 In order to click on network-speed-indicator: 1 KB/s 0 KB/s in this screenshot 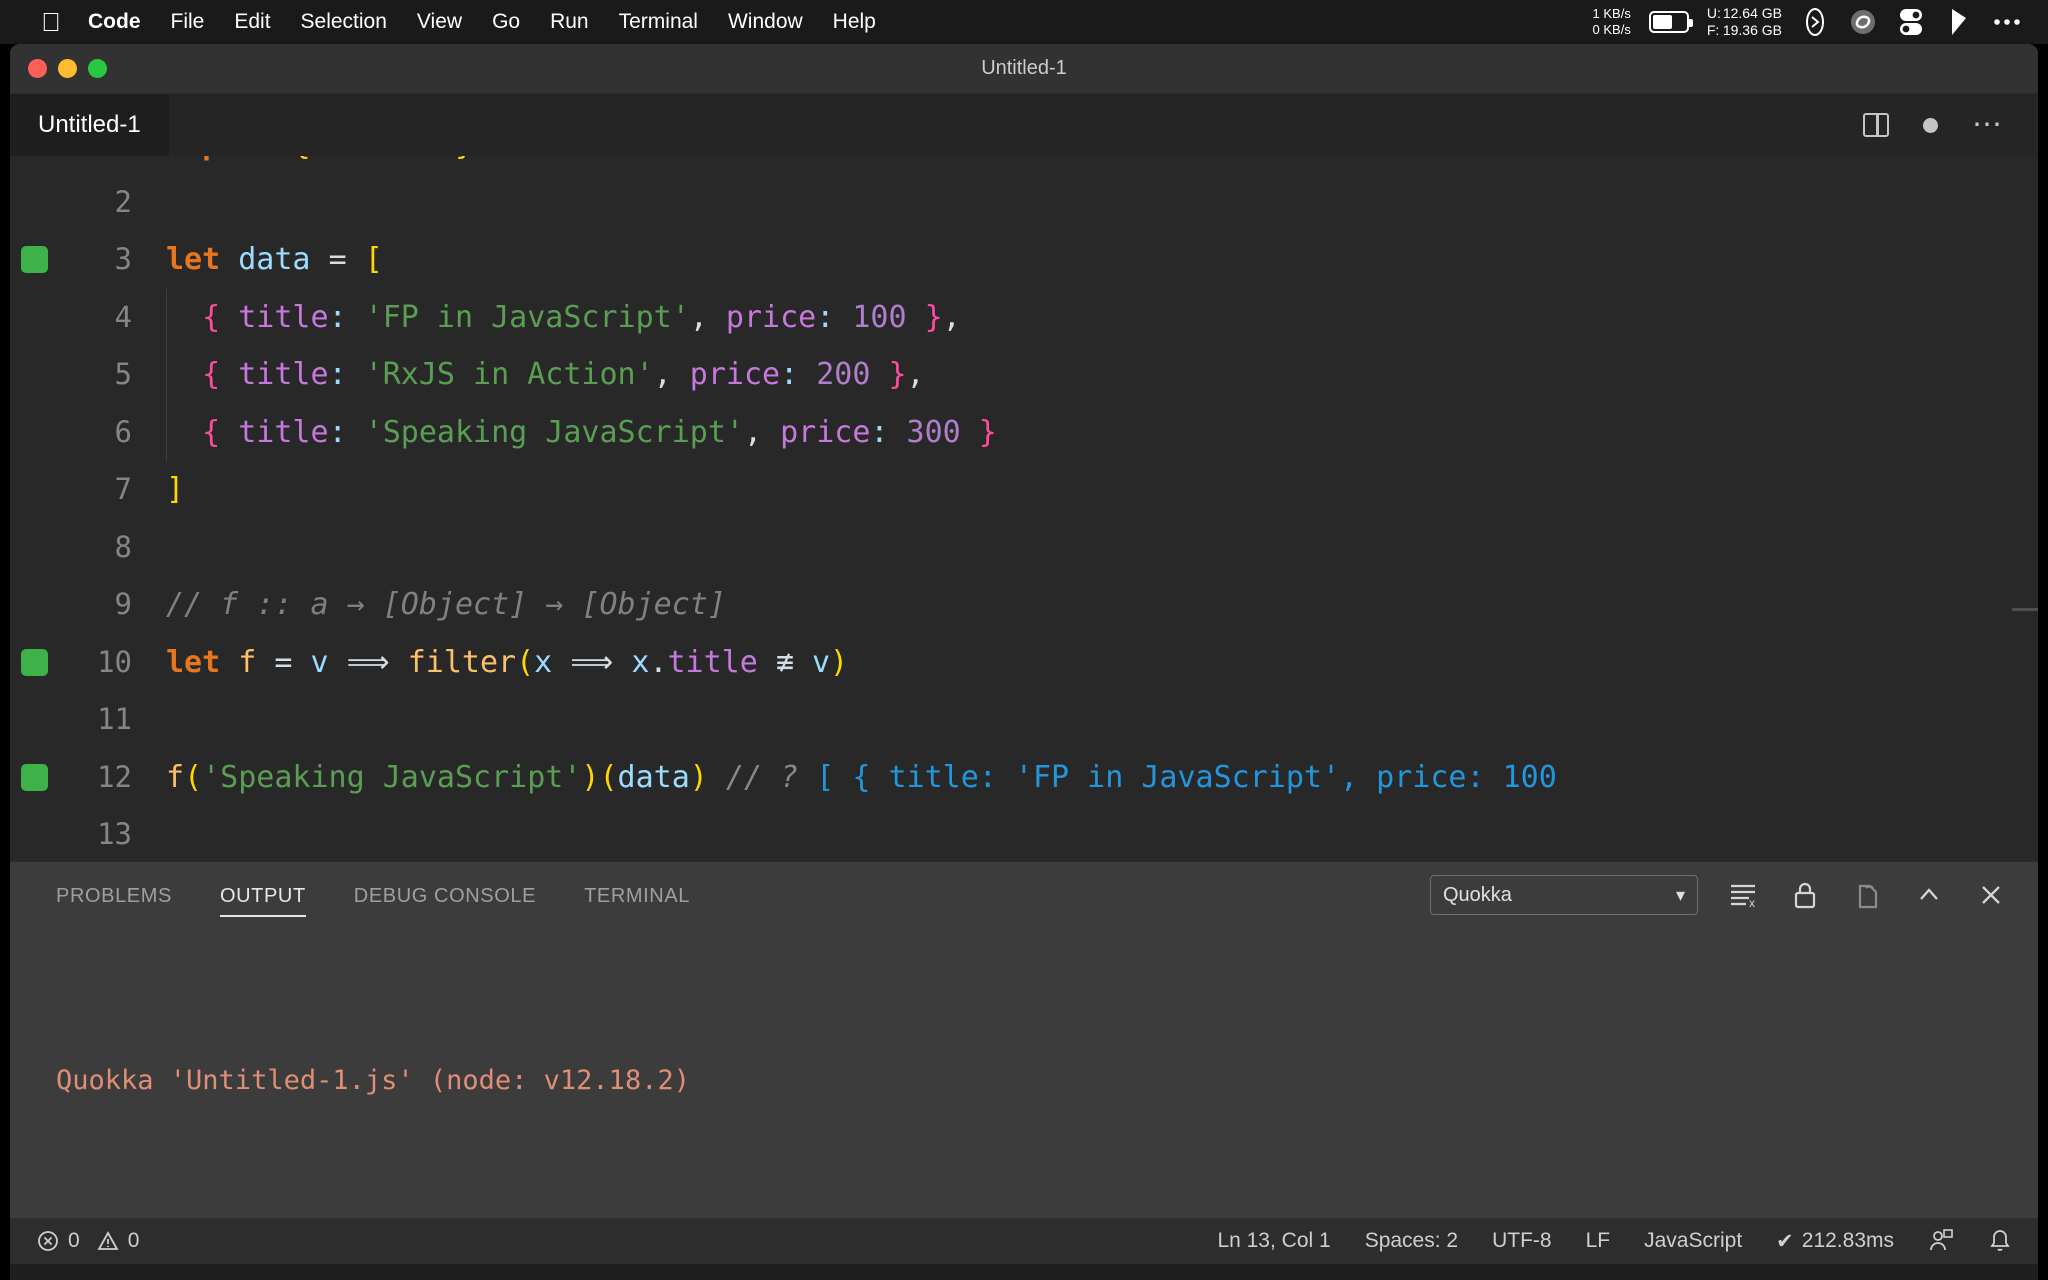, I will do `click(1612, 22)`.